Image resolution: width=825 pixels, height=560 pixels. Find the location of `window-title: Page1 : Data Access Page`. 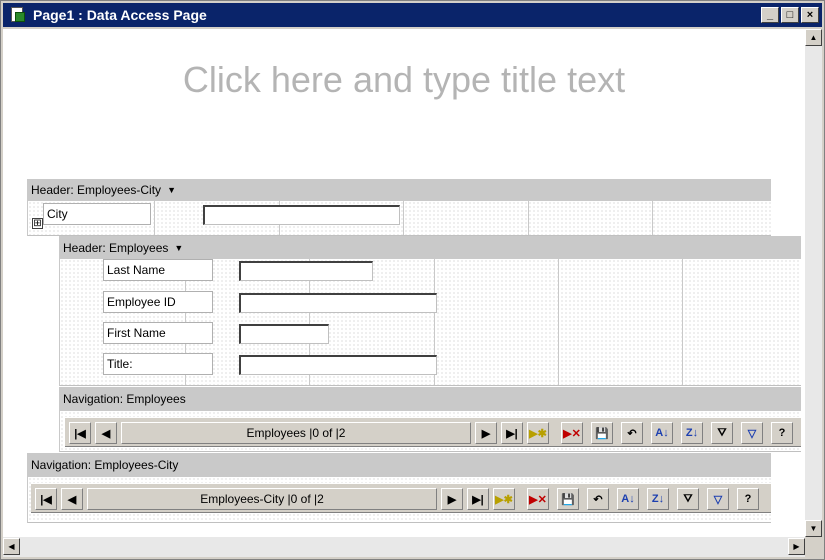

window-title: Page1 : Data Access Page is located at coordinates (120, 15).